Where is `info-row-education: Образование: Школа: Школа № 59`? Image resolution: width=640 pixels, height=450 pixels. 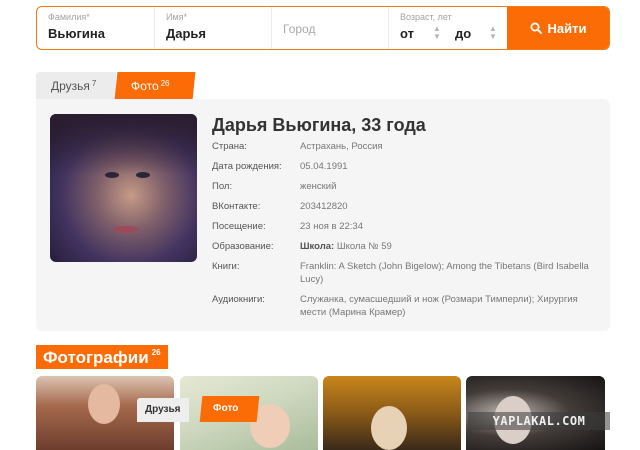
info-row-education: Образование: Школа: Школа № 59 is located at coordinates (407, 246).